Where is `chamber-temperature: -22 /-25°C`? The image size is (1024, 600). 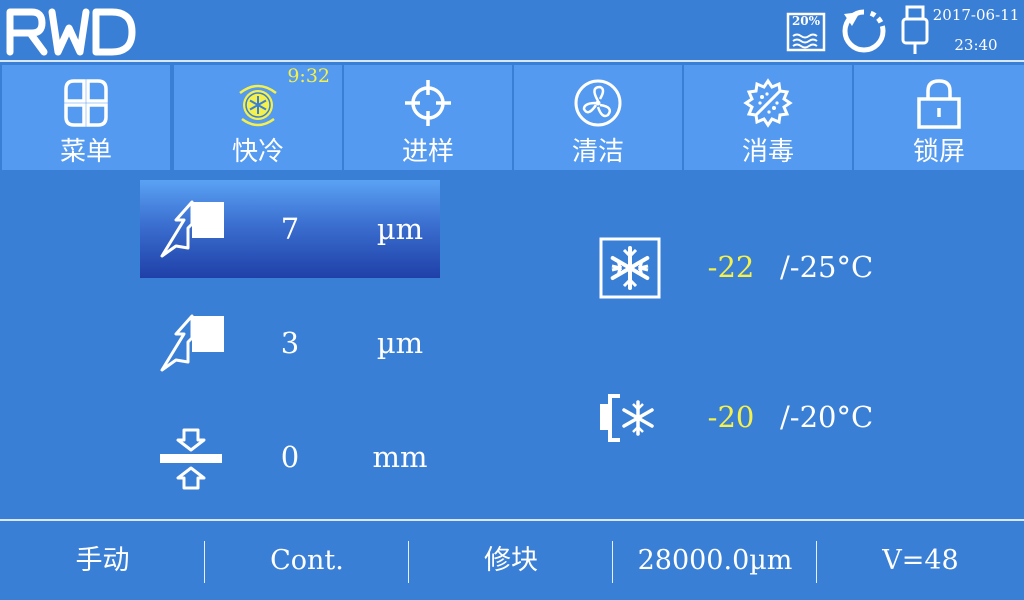 chamber-temperature: -22 /-25°C is located at coordinates (806, 271).